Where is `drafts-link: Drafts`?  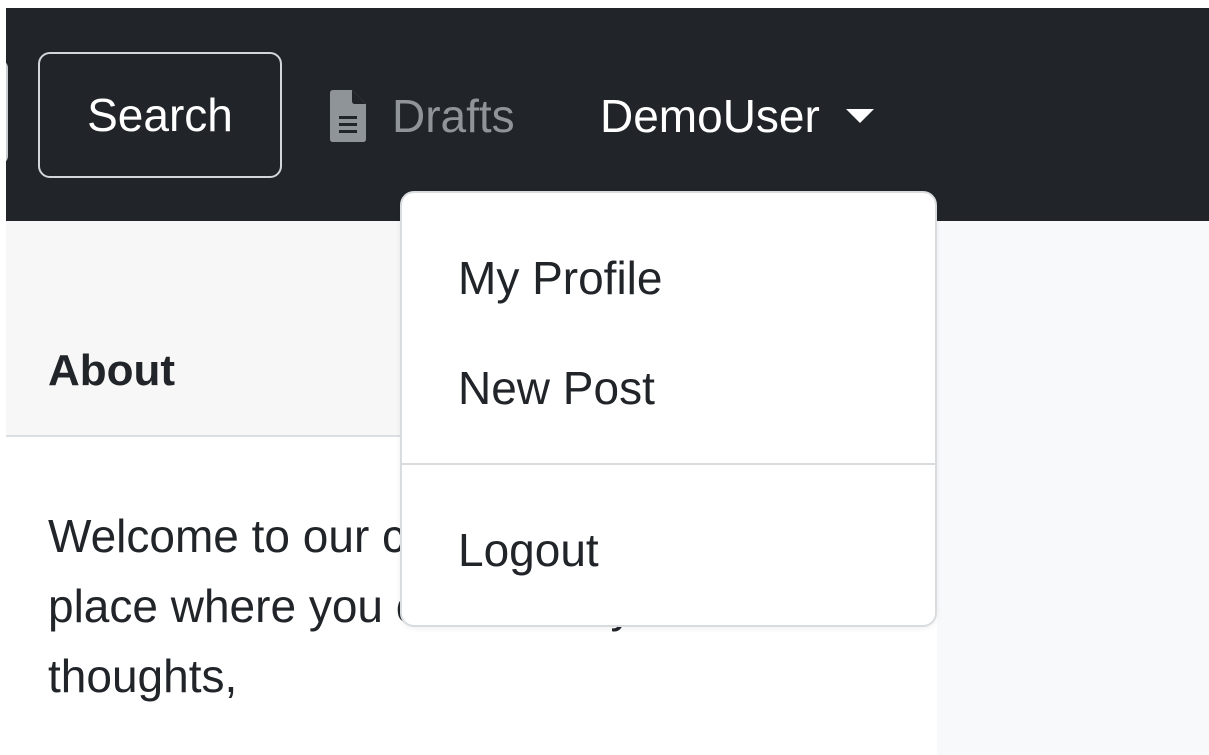 drafts-link: Drafts is located at coordinates (422, 116).